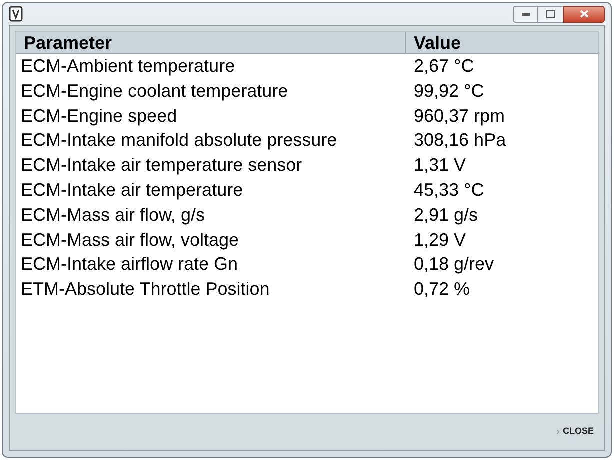 The image size is (614, 460). I want to click on close-button, so click(584, 14).